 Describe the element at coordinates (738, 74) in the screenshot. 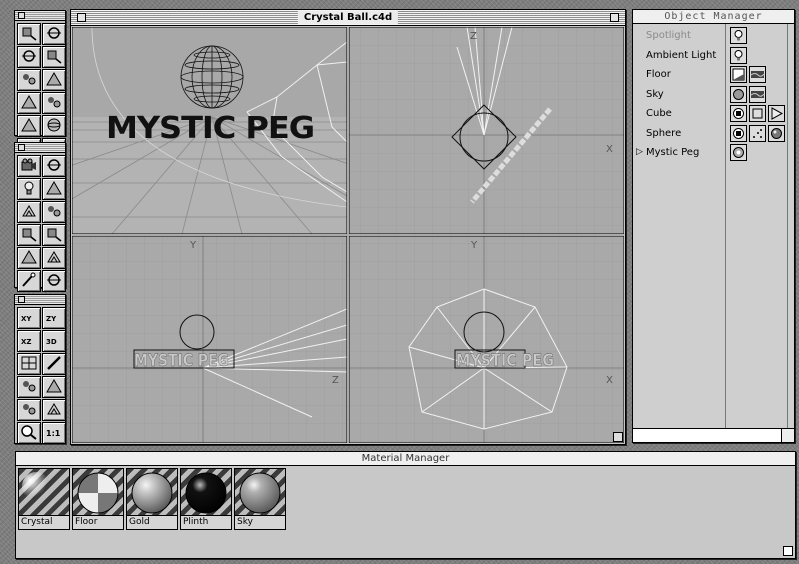

I see `floor-icon` at that location.